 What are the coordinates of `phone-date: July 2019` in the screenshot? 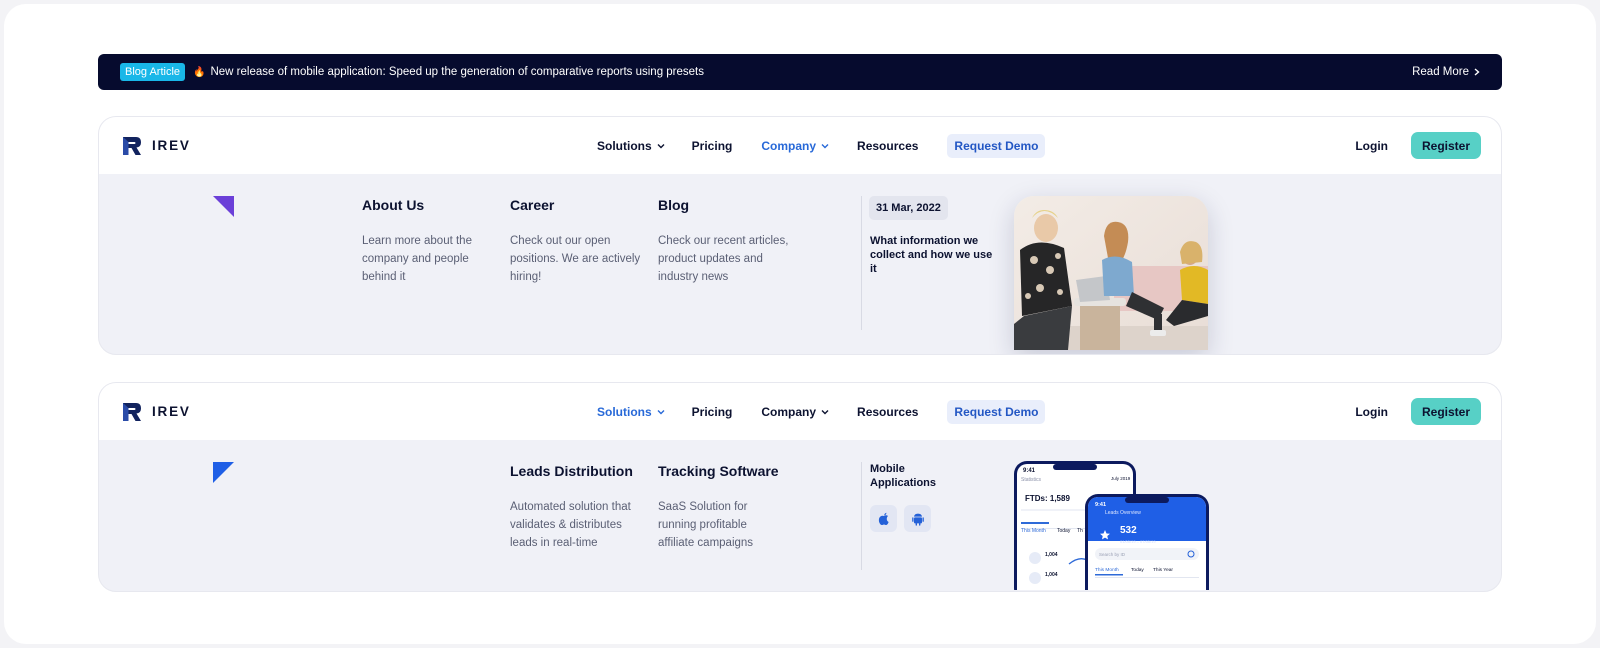 It's located at (1121, 478).